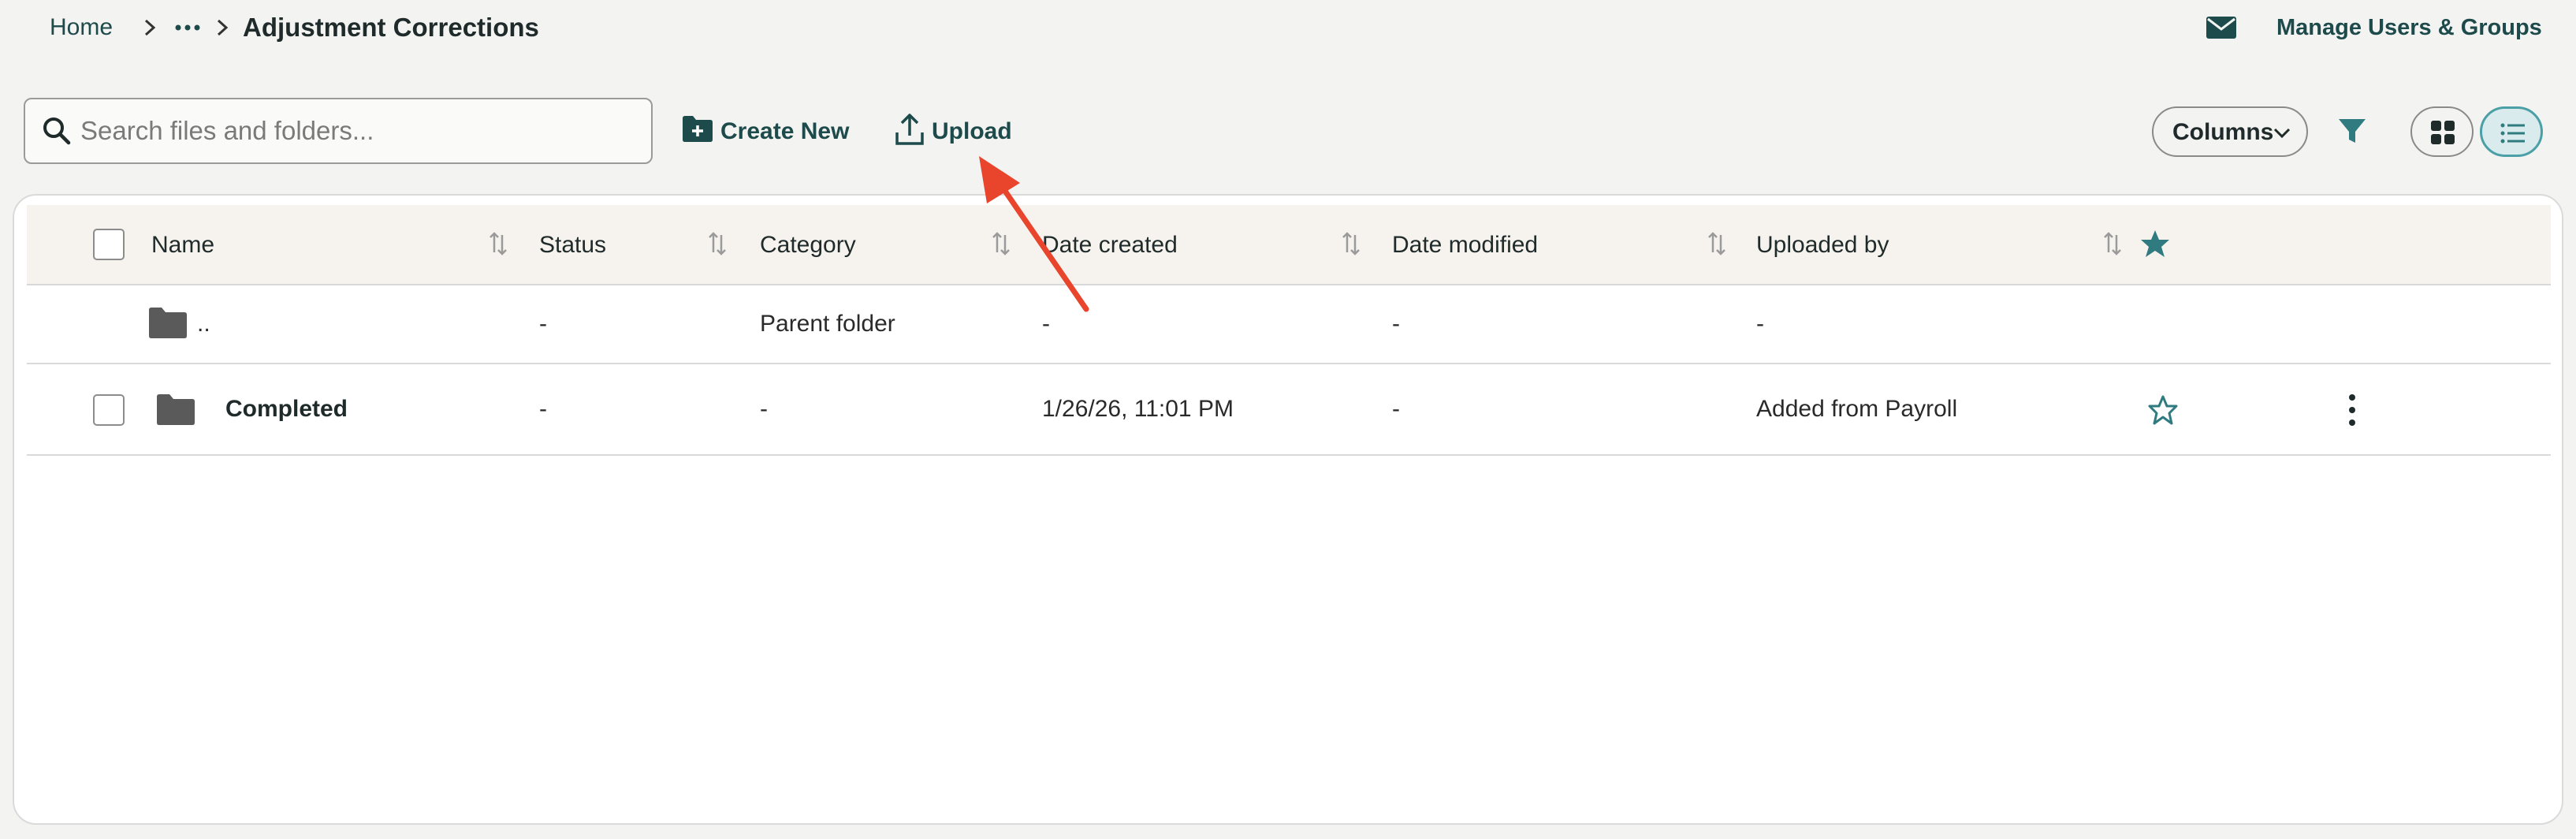  What do you see at coordinates (698, 129) in the screenshot?
I see `folder-plus-icon` at bounding box center [698, 129].